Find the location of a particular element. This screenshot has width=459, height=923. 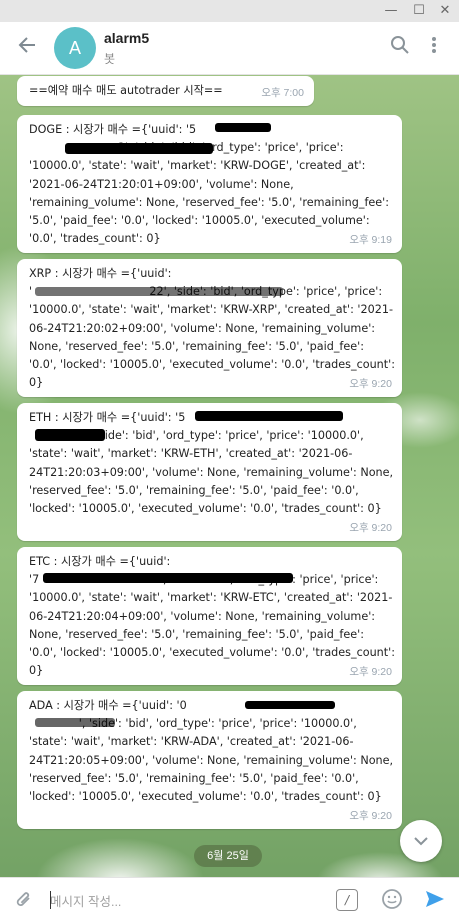

message-bubble: ==예약 매수 매도 autotrader 시작== 오후 7:00 is located at coordinates (165, 91).